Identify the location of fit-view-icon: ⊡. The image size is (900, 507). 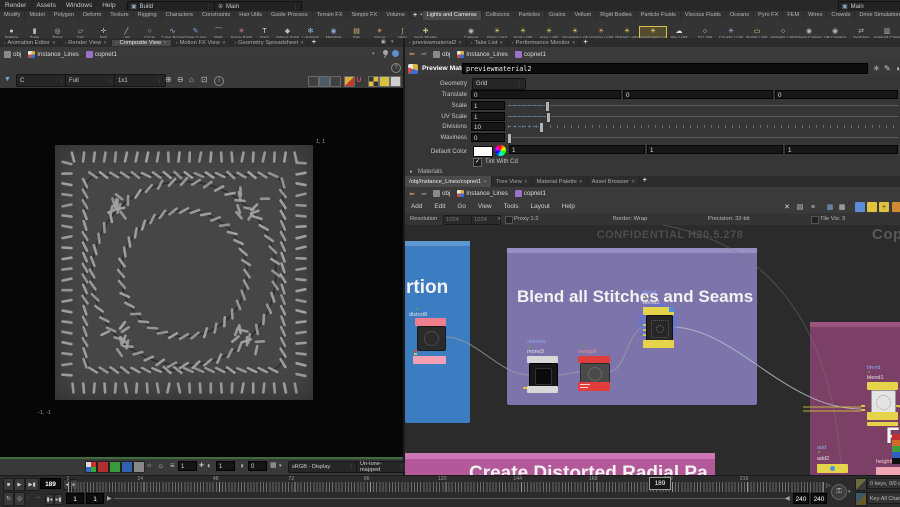
(204, 79).